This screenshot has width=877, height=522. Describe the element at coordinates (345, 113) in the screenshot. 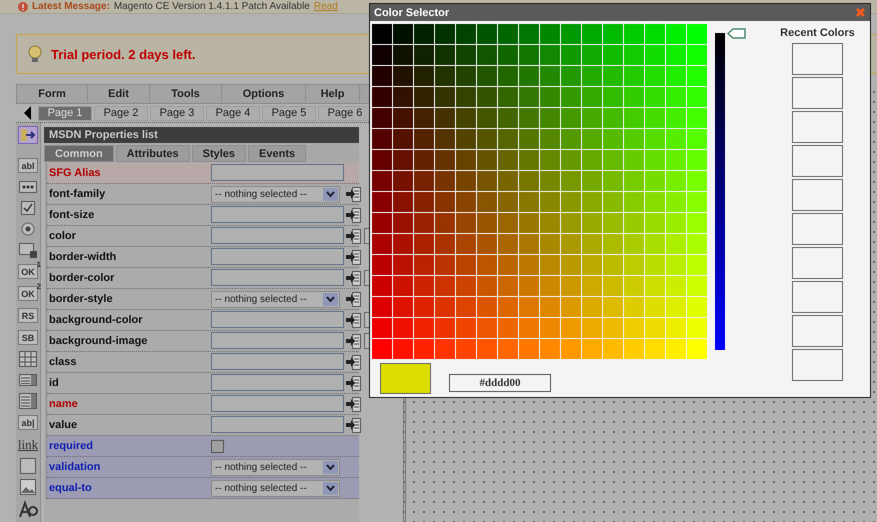

I see `page-tab: Page 6` at that location.